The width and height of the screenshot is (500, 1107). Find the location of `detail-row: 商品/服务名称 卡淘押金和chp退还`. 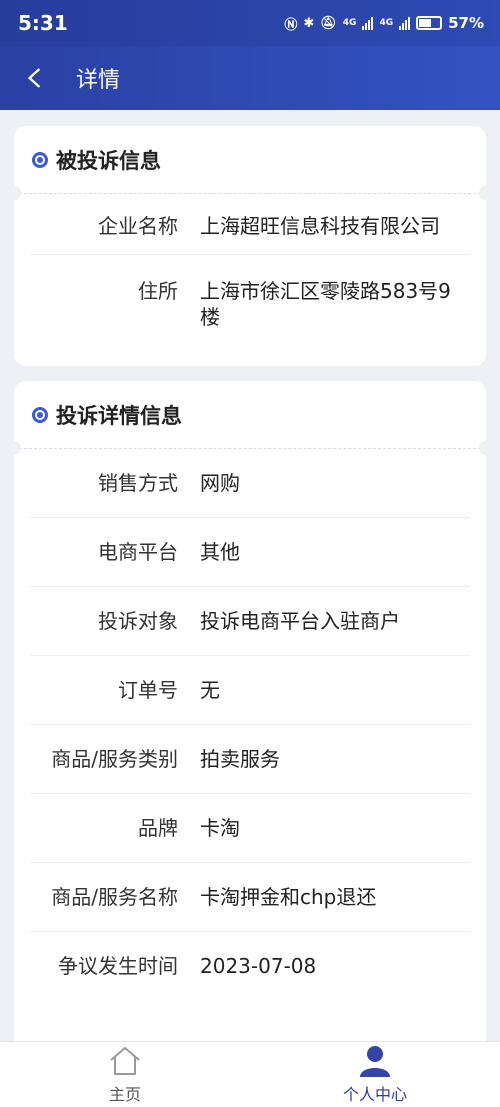

detail-row: 商品/服务名称 卡淘押金和chp退还 is located at coordinates (250, 897).